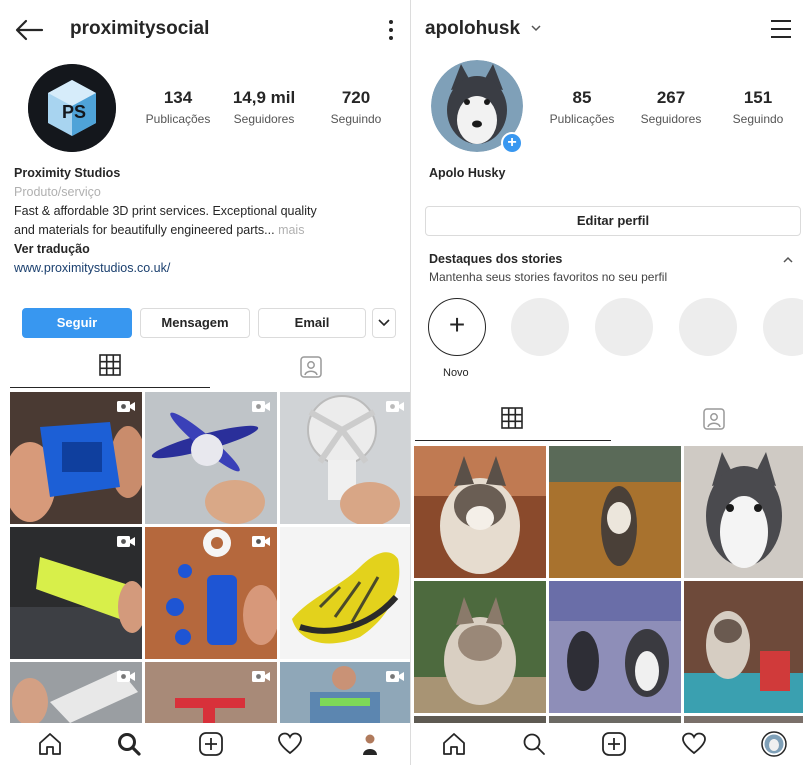 This screenshot has width=803, height=765. Describe the element at coordinates (356, 97) in the screenshot. I see `stat-following-value: 720` at that location.